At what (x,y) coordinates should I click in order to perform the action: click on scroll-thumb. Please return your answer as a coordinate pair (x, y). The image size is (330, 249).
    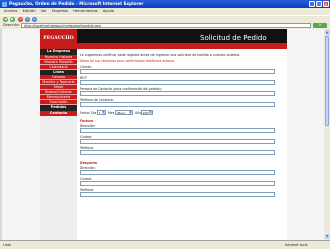
    Looking at the image, I should click on (327, 81).